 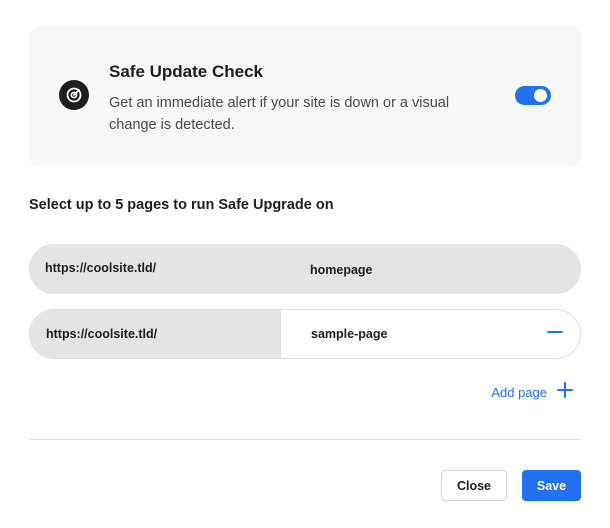 What do you see at coordinates (305, 439) in the screenshot?
I see `footer-divider` at bounding box center [305, 439].